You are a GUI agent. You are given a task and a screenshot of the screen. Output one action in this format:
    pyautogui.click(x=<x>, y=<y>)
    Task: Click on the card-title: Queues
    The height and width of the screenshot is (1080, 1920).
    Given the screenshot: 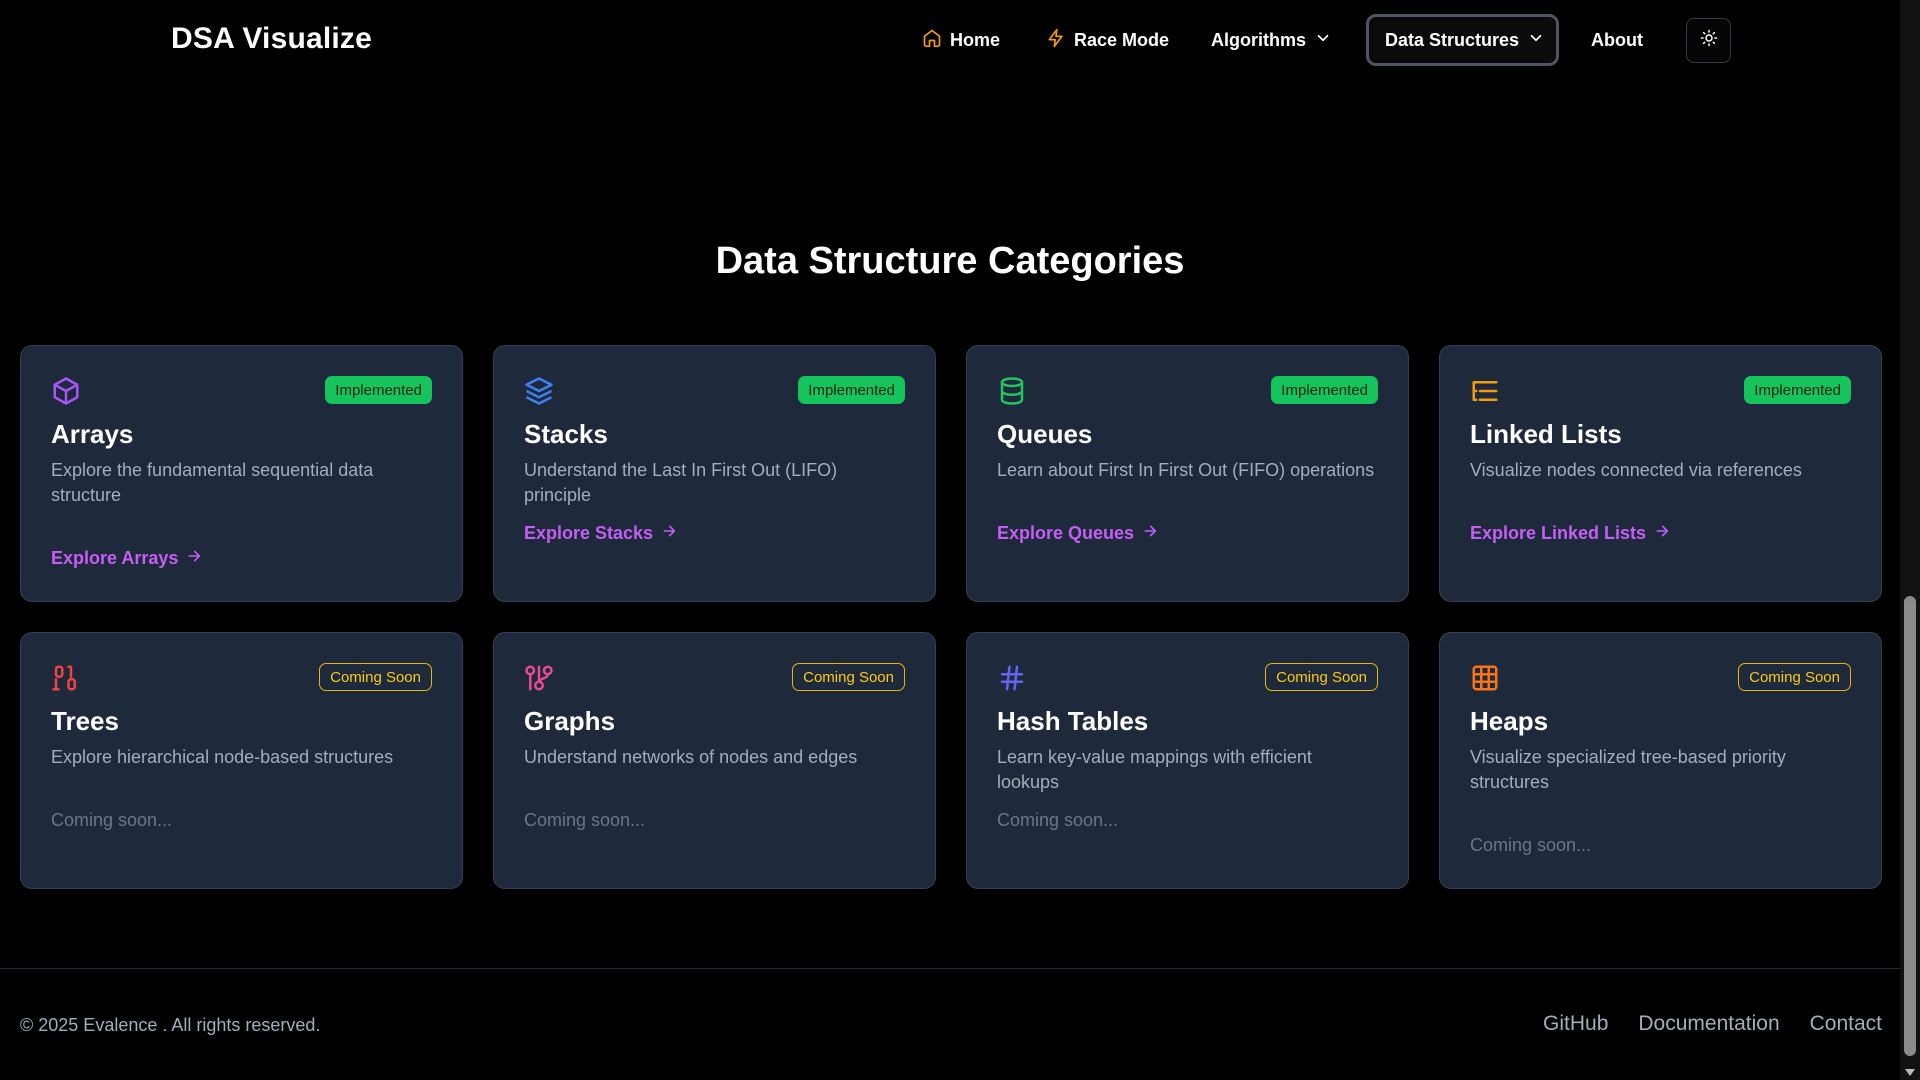 What is the action you would take?
    pyautogui.click(x=1045, y=434)
    